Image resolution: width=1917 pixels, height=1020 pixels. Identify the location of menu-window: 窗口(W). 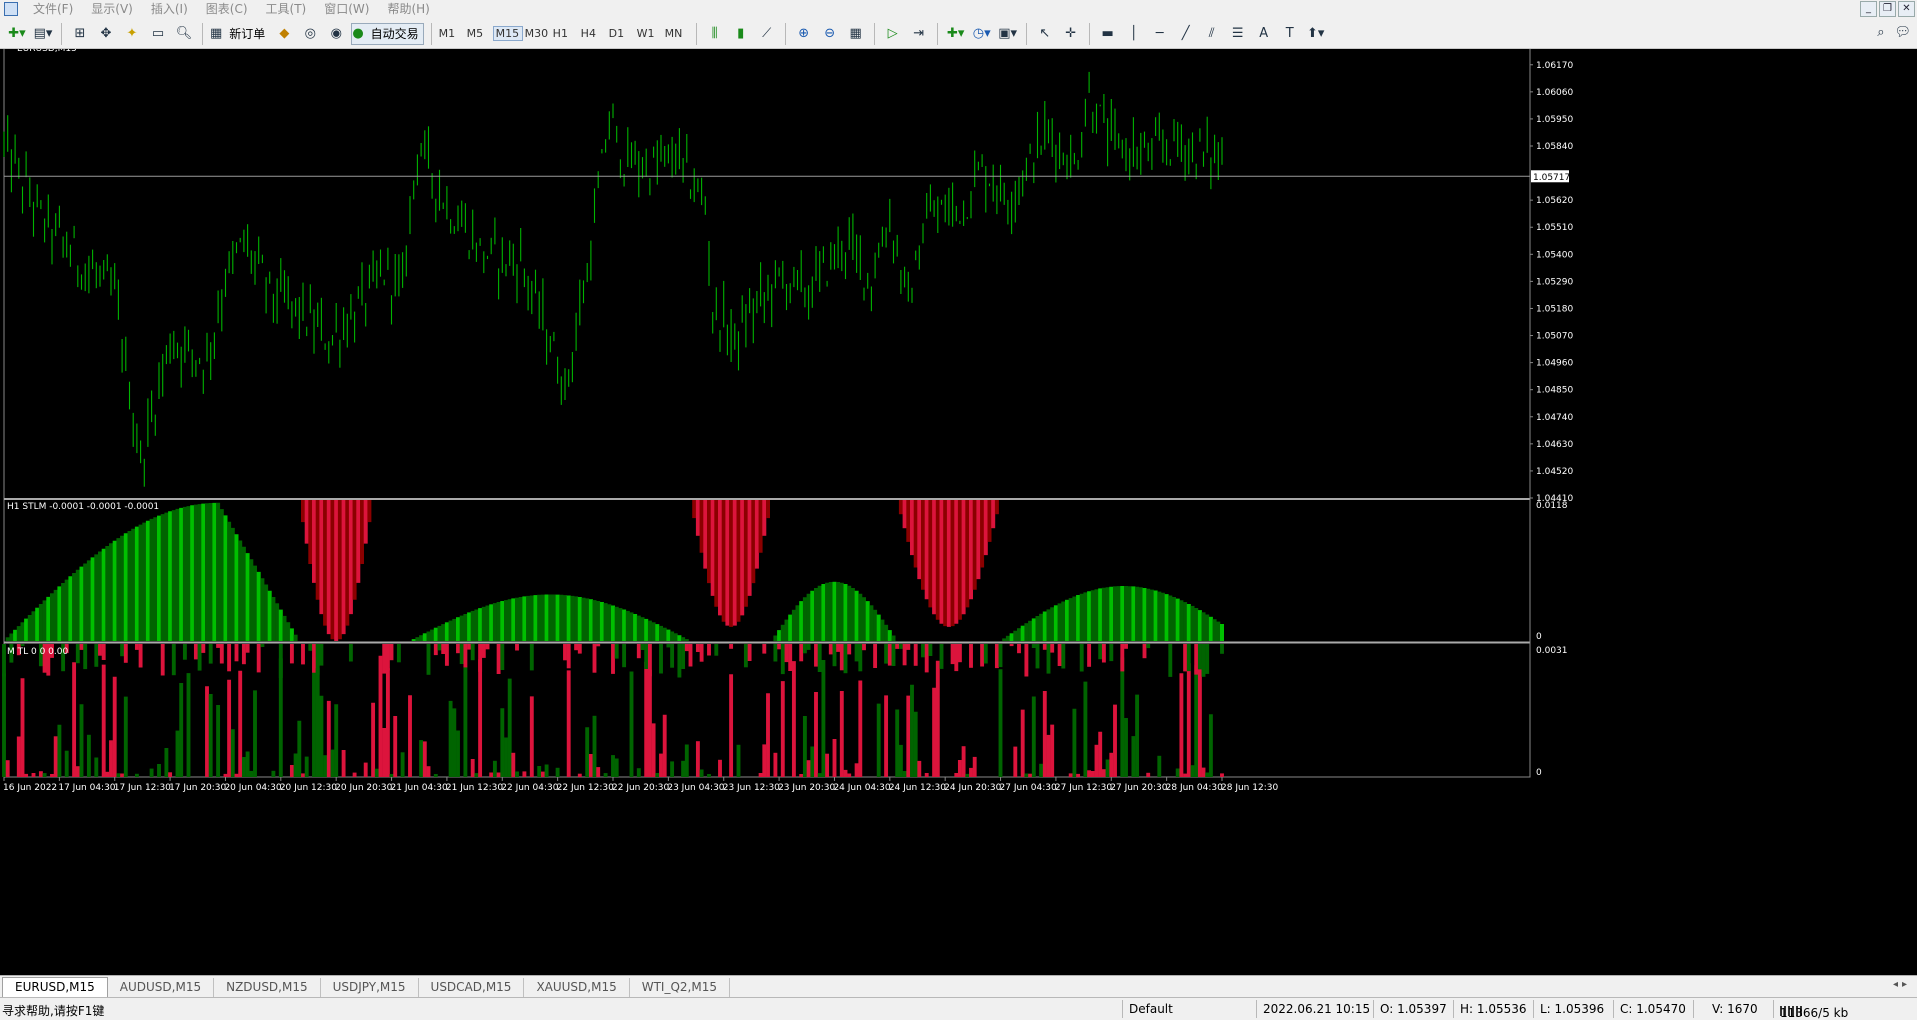
(346, 9).